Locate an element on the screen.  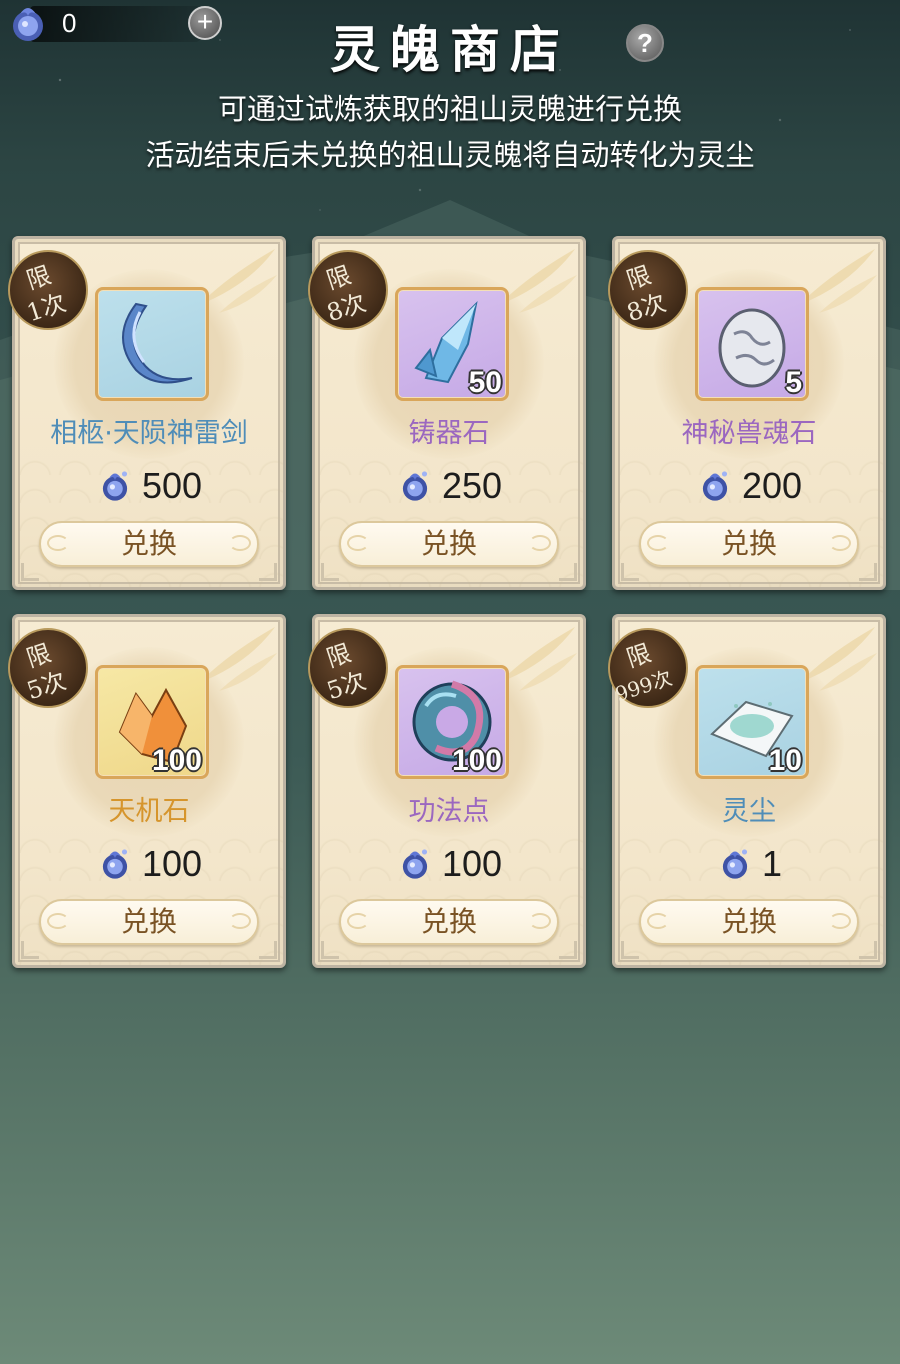
price-value: 200 is located at coordinates (772, 485).